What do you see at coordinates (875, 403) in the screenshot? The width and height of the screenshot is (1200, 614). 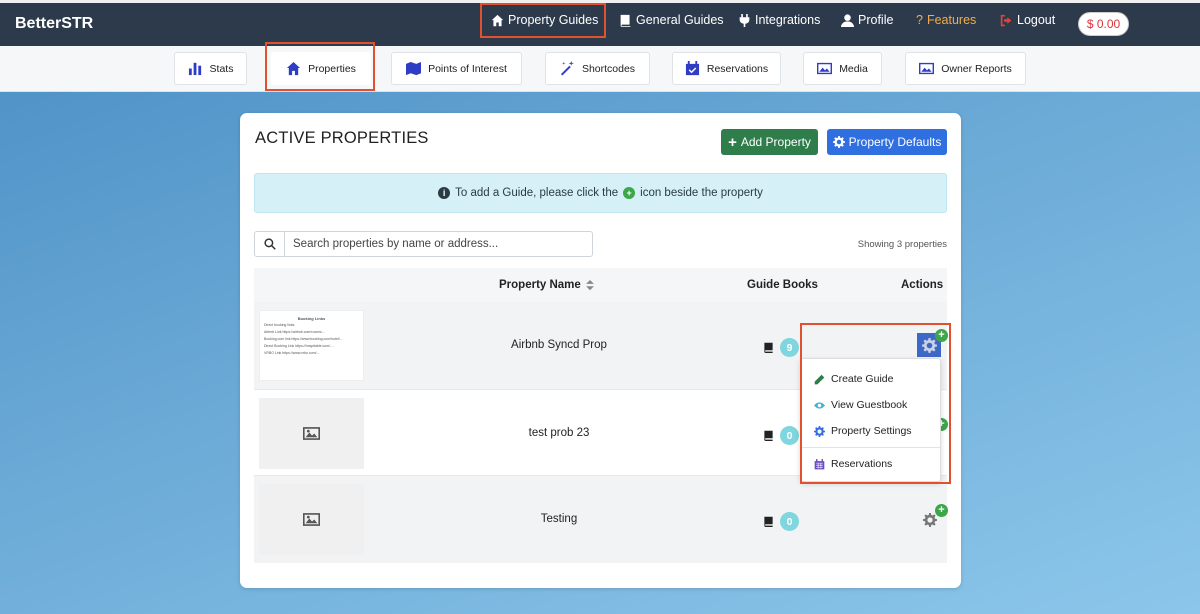 I see `highlight-actions-menu` at bounding box center [875, 403].